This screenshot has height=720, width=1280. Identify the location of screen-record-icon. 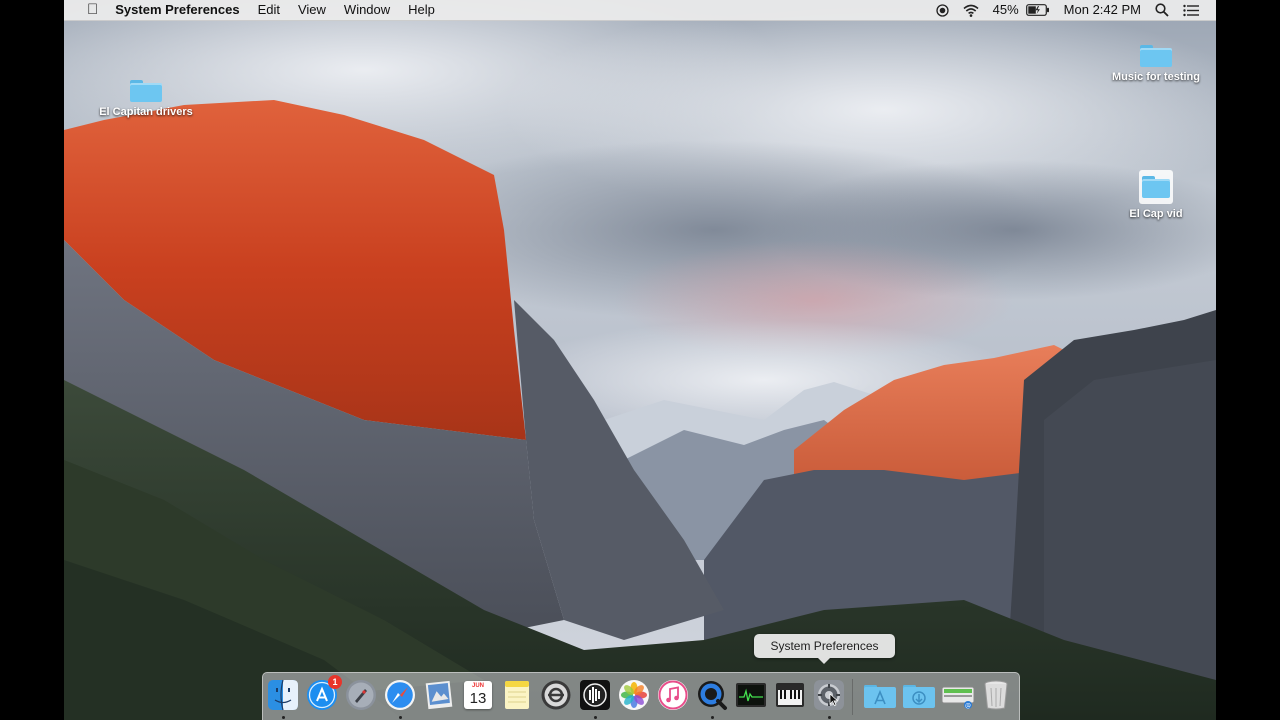
(942, 10).